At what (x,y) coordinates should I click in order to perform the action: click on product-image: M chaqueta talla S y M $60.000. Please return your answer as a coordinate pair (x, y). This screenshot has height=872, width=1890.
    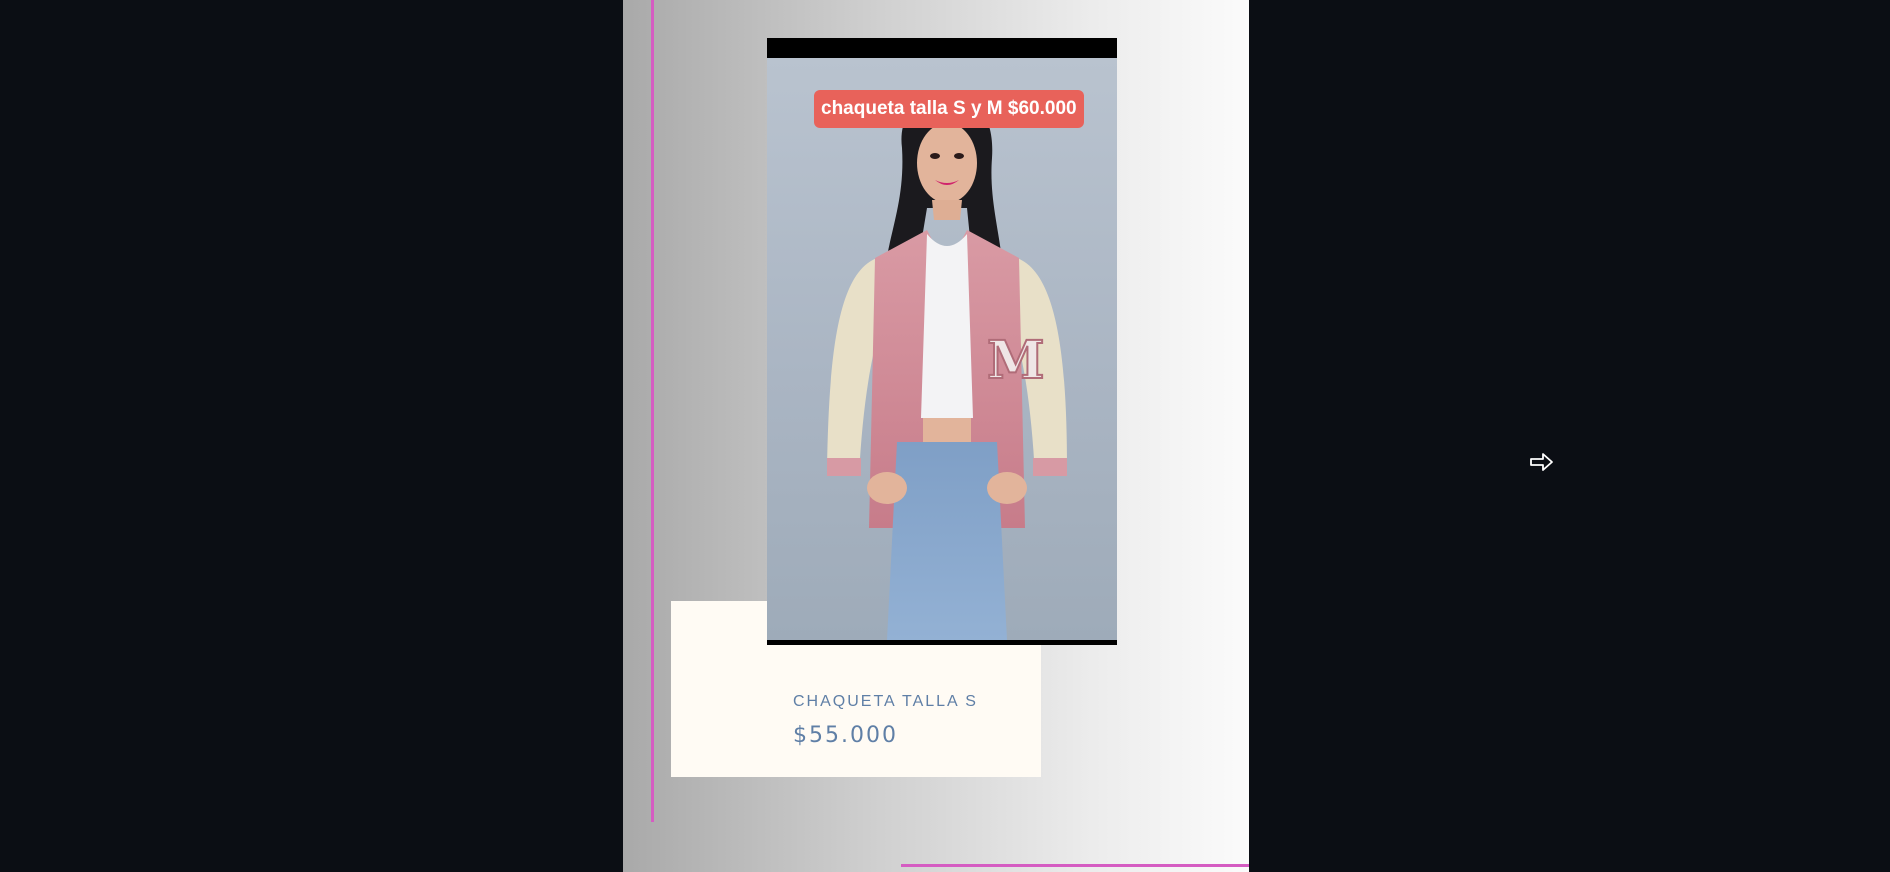
    Looking at the image, I should click on (942, 341).